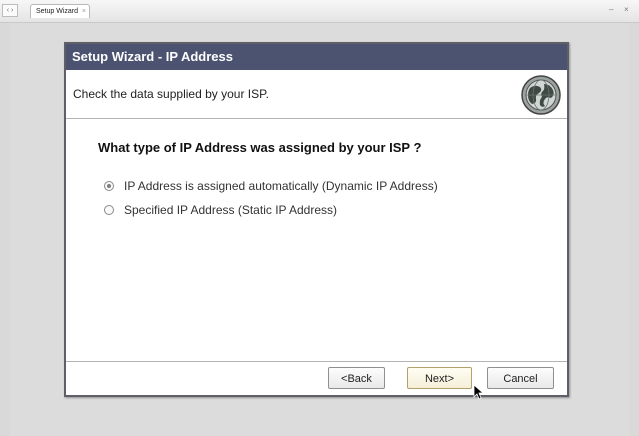 This screenshot has width=639, height=436. What do you see at coordinates (316, 57) in the screenshot?
I see `dialog-title: Setup Wizard - IP Address` at bounding box center [316, 57].